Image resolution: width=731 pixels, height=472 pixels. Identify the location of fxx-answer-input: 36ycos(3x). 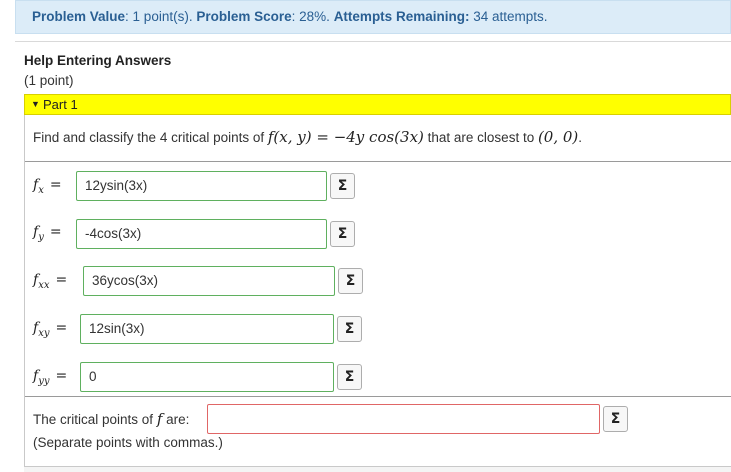
(209, 281).